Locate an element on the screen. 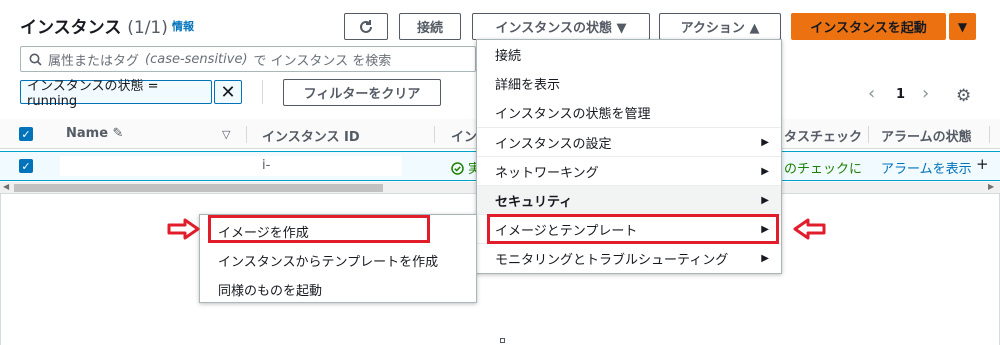  menu-item-connect: 接続 is located at coordinates (629, 54).